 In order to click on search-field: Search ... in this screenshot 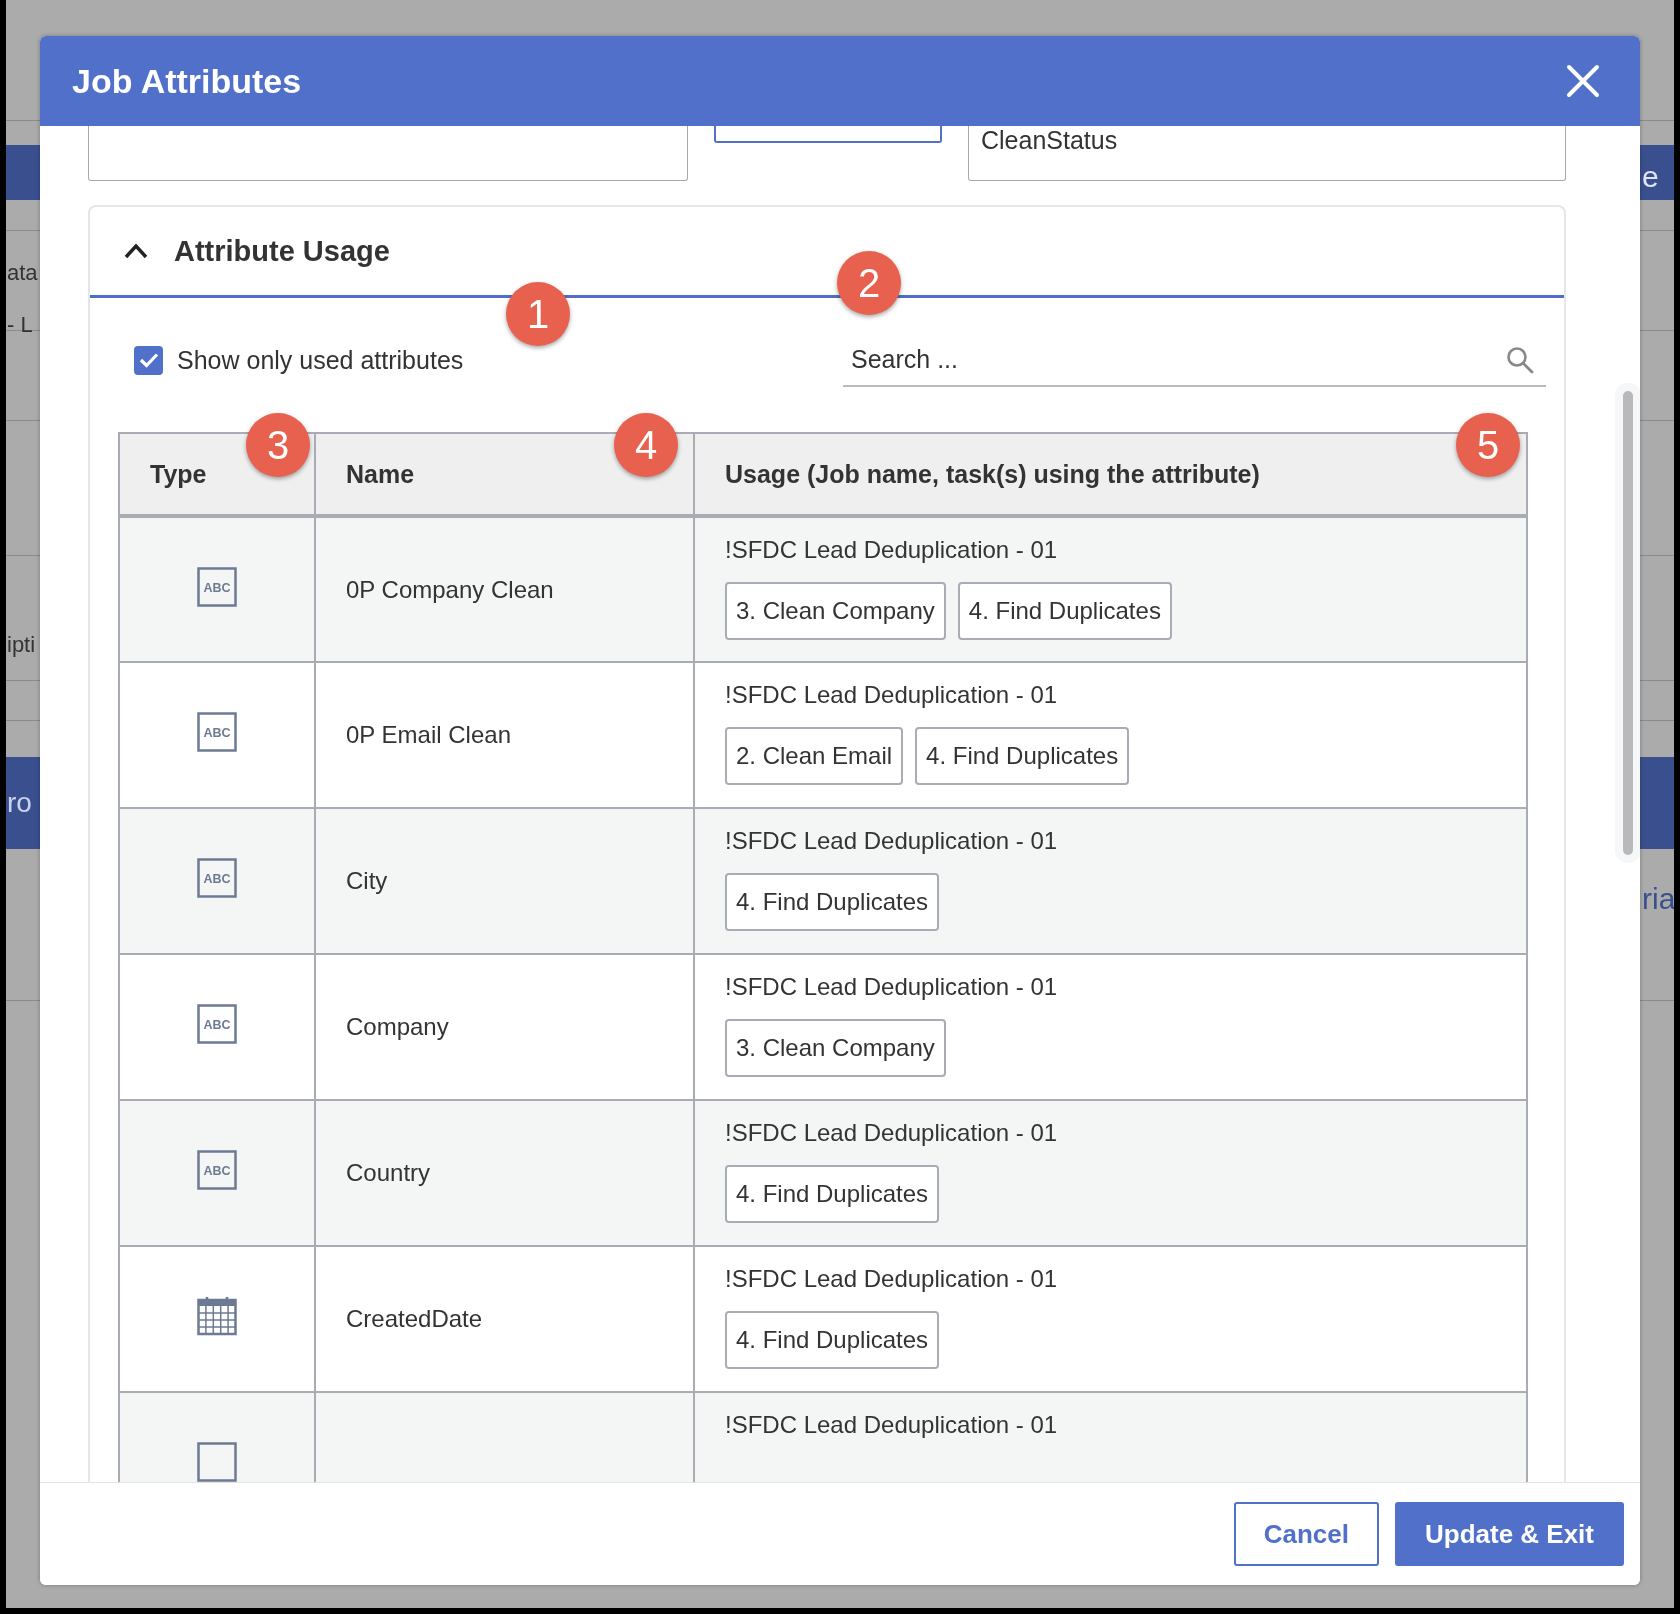, I will do `click(1194, 360)`.